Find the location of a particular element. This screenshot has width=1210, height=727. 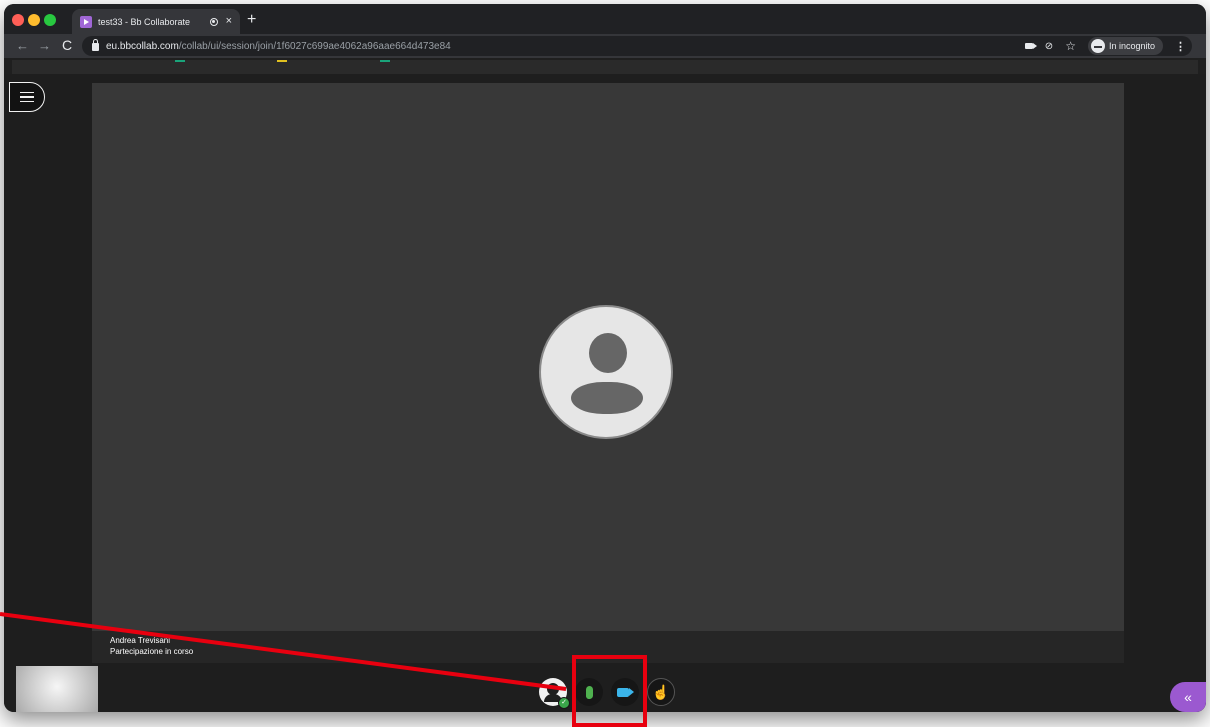

browser-tab: test33 - Bb Collaborate × is located at coordinates (156, 21).